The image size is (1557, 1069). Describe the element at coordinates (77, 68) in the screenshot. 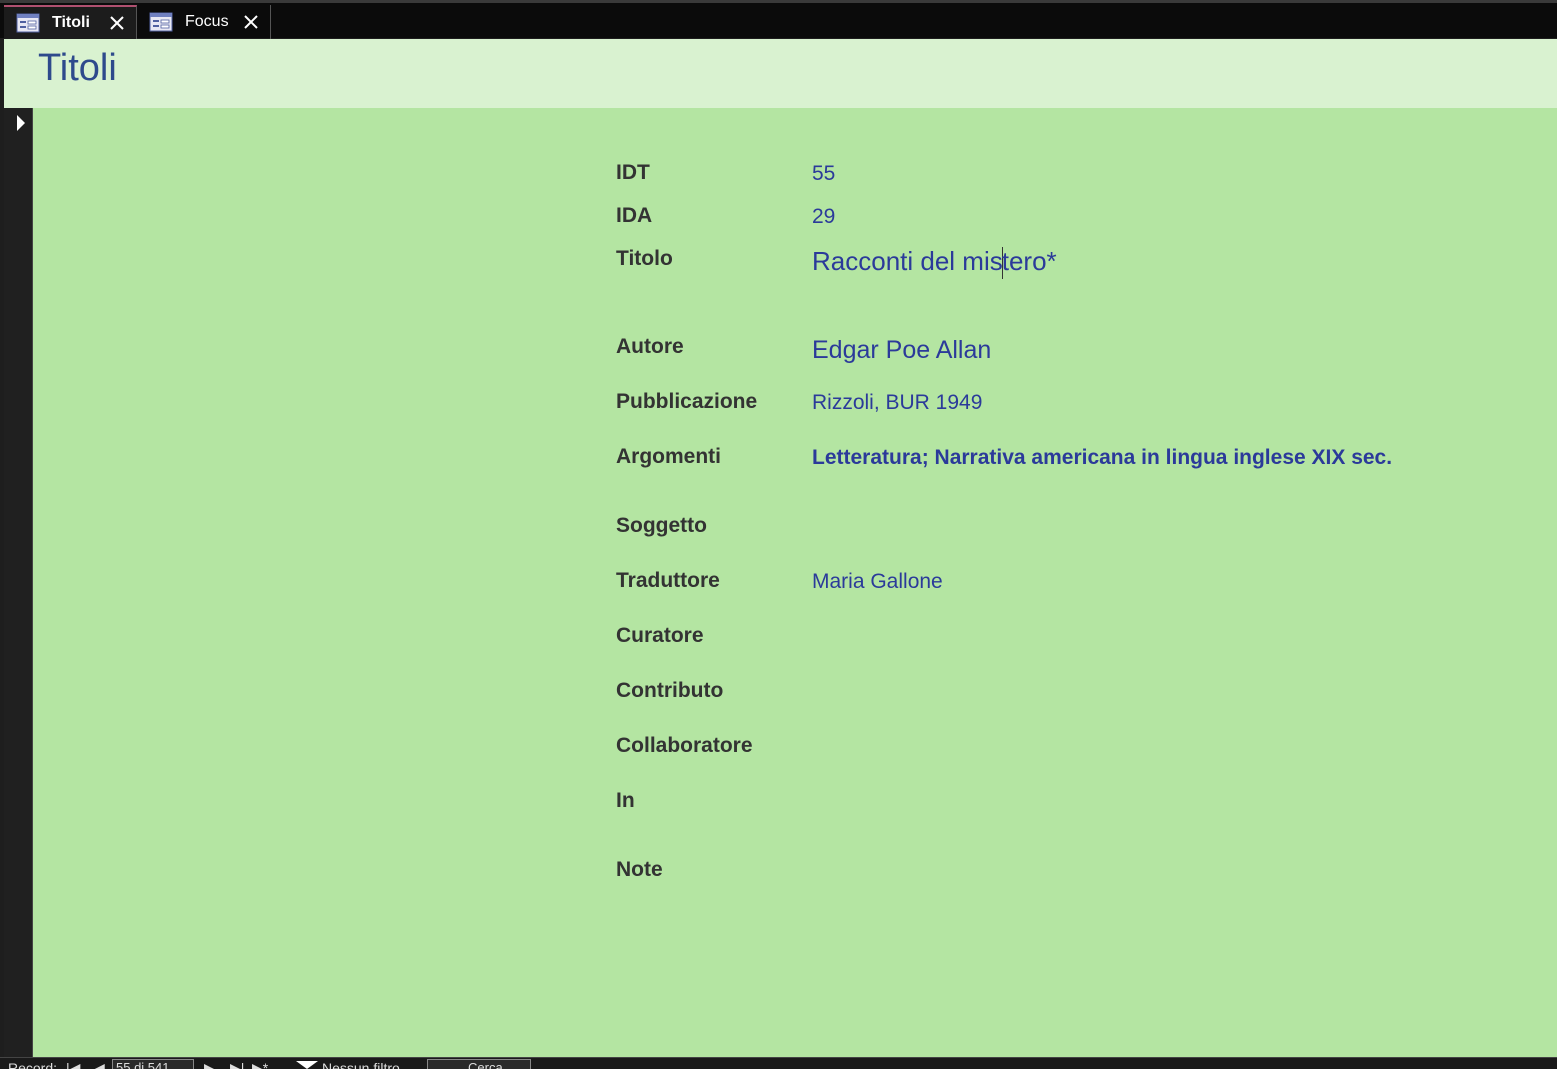

I see `form-title: Titoli` at that location.